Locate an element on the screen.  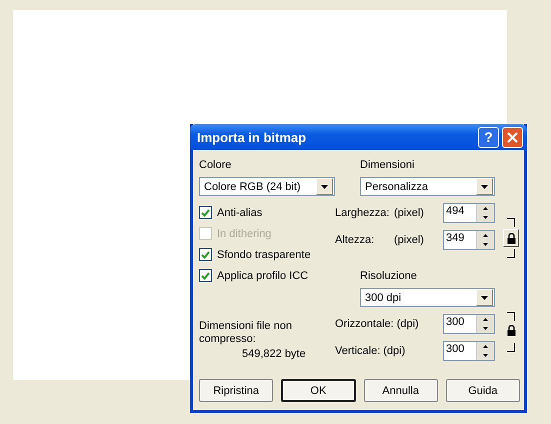
section-label: Dimensioni is located at coordinates (388, 165).